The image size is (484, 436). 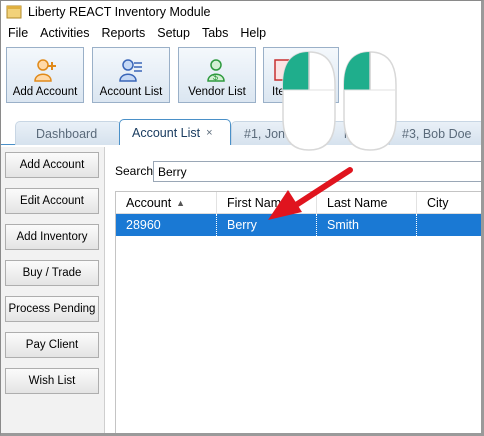 I want to click on column-header-account-label: Account, so click(x=149, y=203).